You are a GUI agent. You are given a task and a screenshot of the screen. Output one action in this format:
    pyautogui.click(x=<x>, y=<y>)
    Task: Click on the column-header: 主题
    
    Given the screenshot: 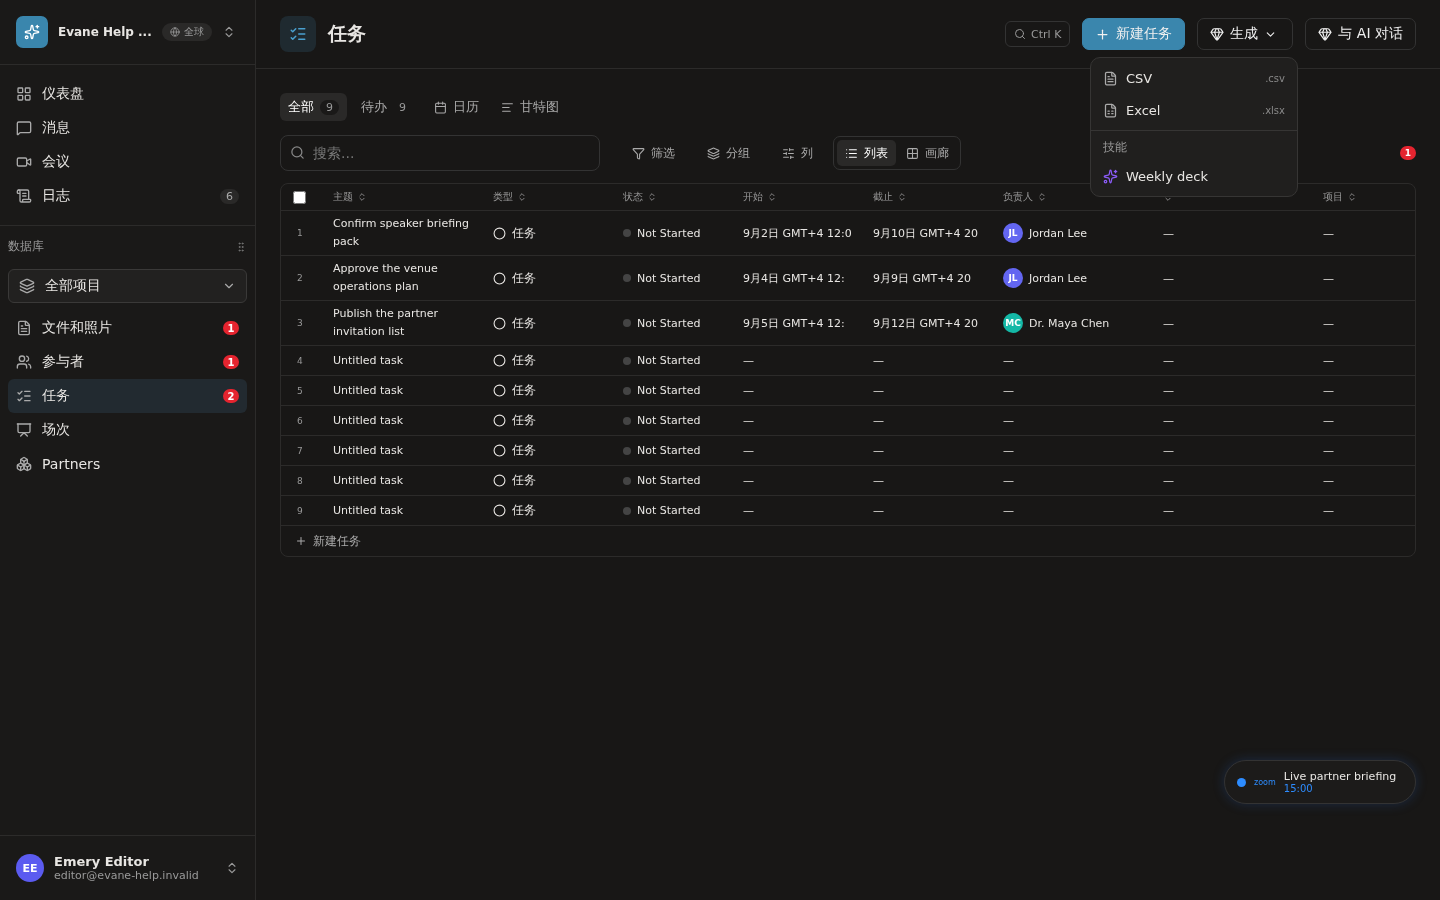 What is the action you would take?
    pyautogui.click(x=343, y=197)
    